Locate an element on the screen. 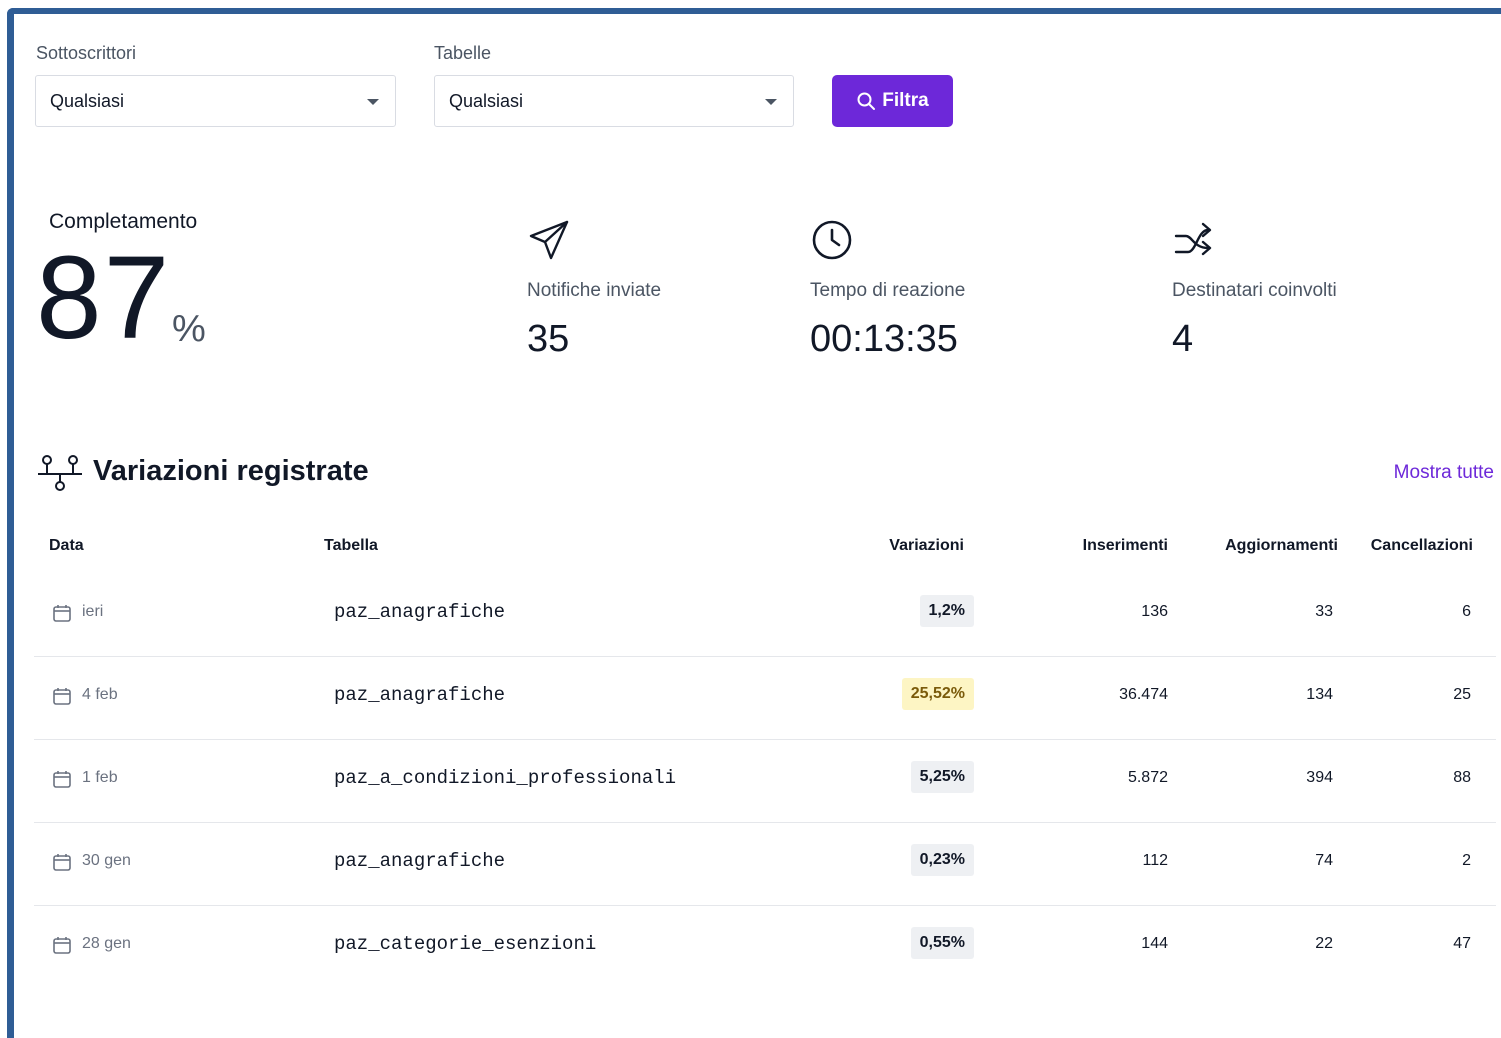  row-inserts: 136 is located at coordinates (1154, 611).